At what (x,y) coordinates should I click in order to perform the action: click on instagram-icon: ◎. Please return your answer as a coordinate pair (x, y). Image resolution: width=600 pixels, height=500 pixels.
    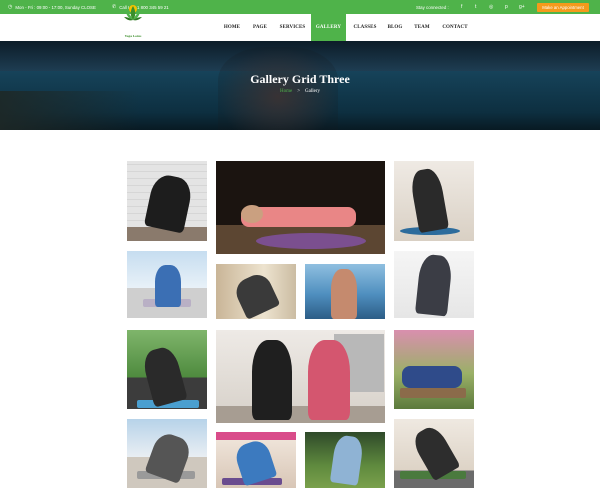
    Looking at the image, I should click on (491, 7).